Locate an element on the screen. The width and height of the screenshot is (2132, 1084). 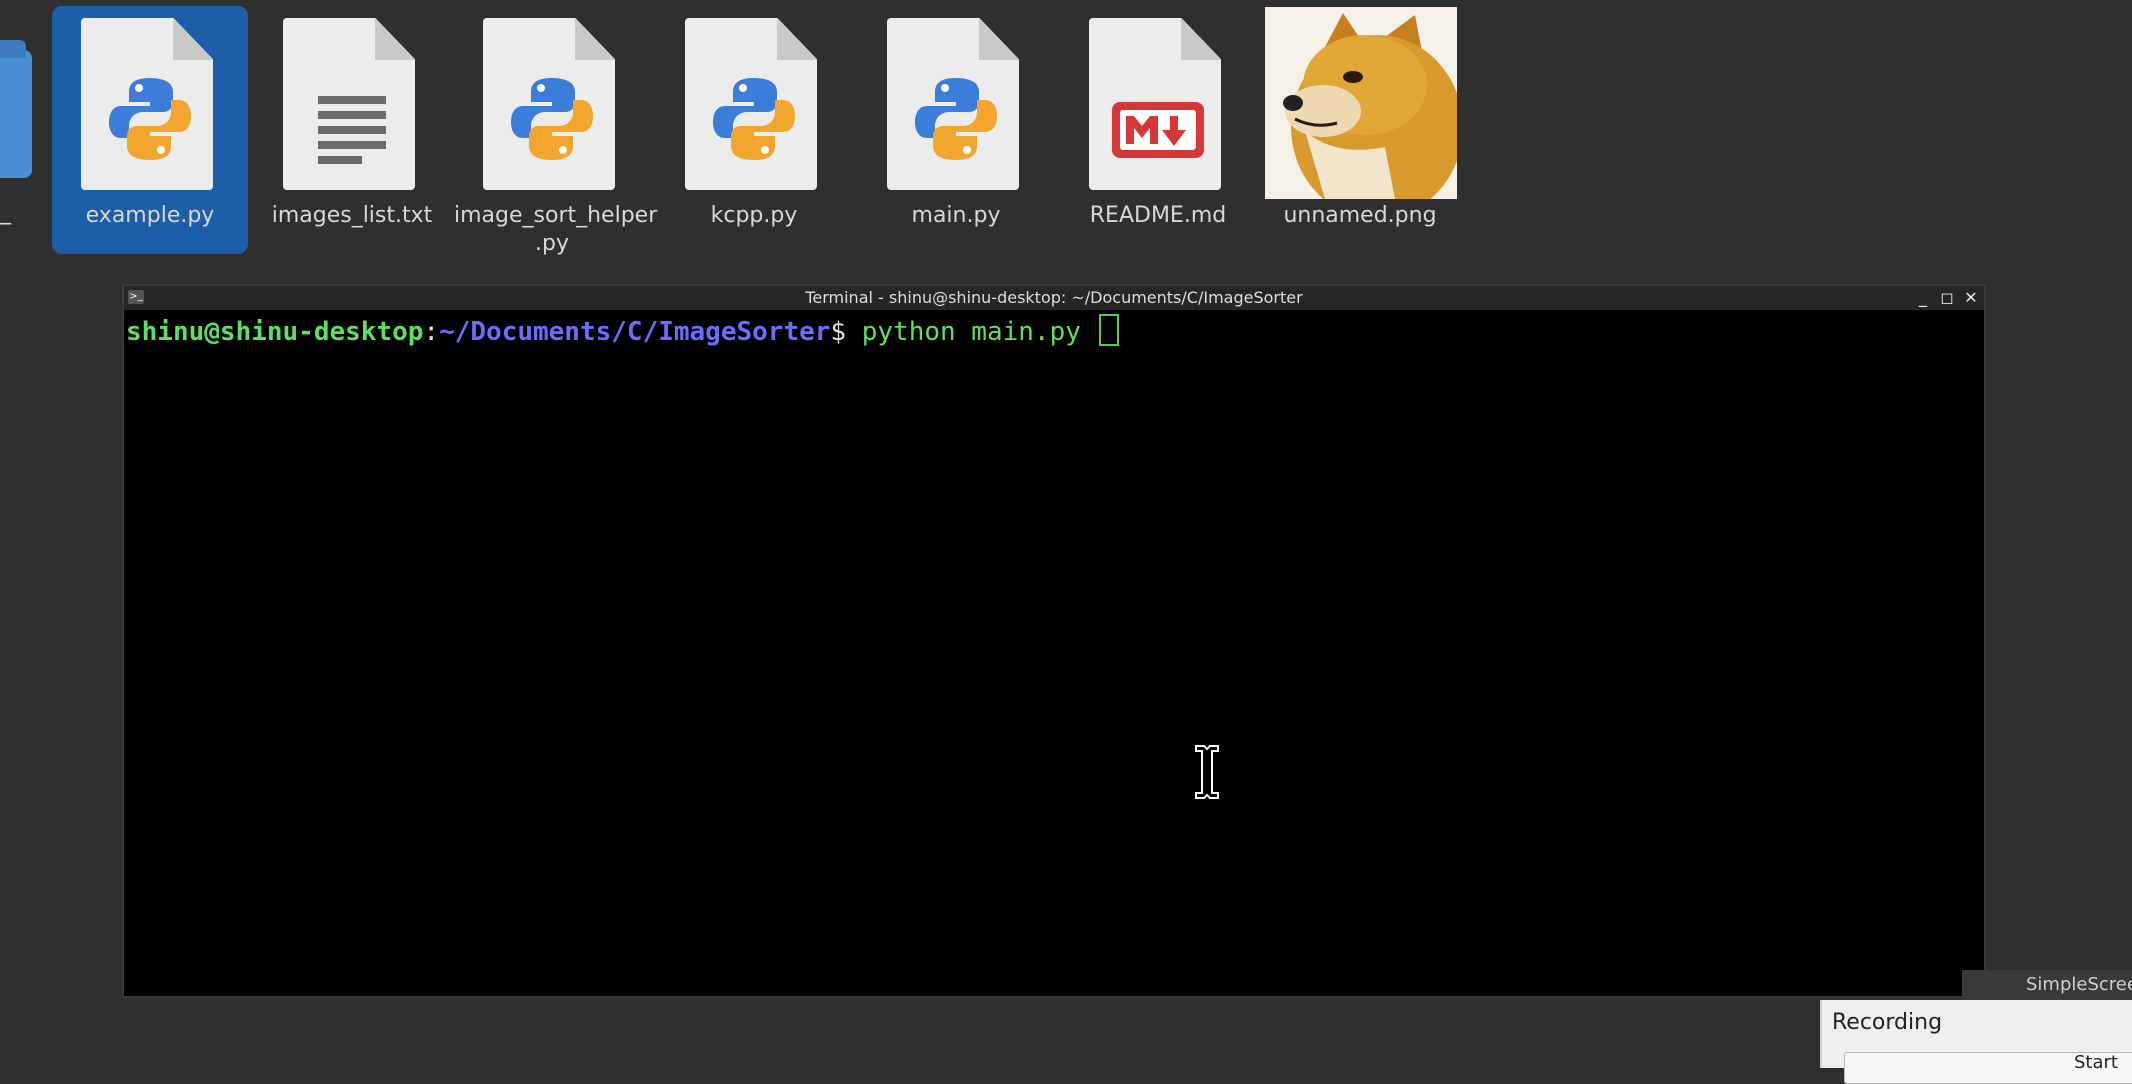
recorder-titlebar: SimpleScreen is located at coordinates (2047, 985).